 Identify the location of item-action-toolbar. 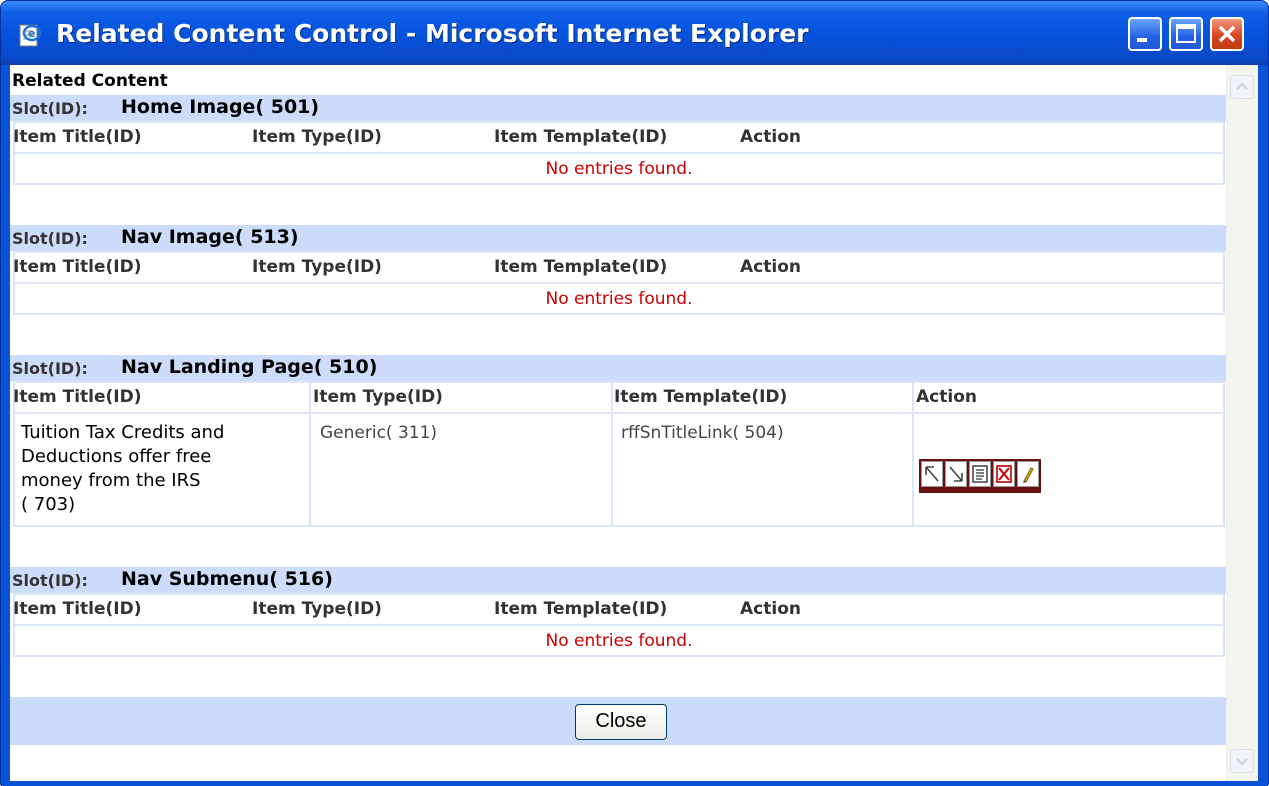
(980, 476).